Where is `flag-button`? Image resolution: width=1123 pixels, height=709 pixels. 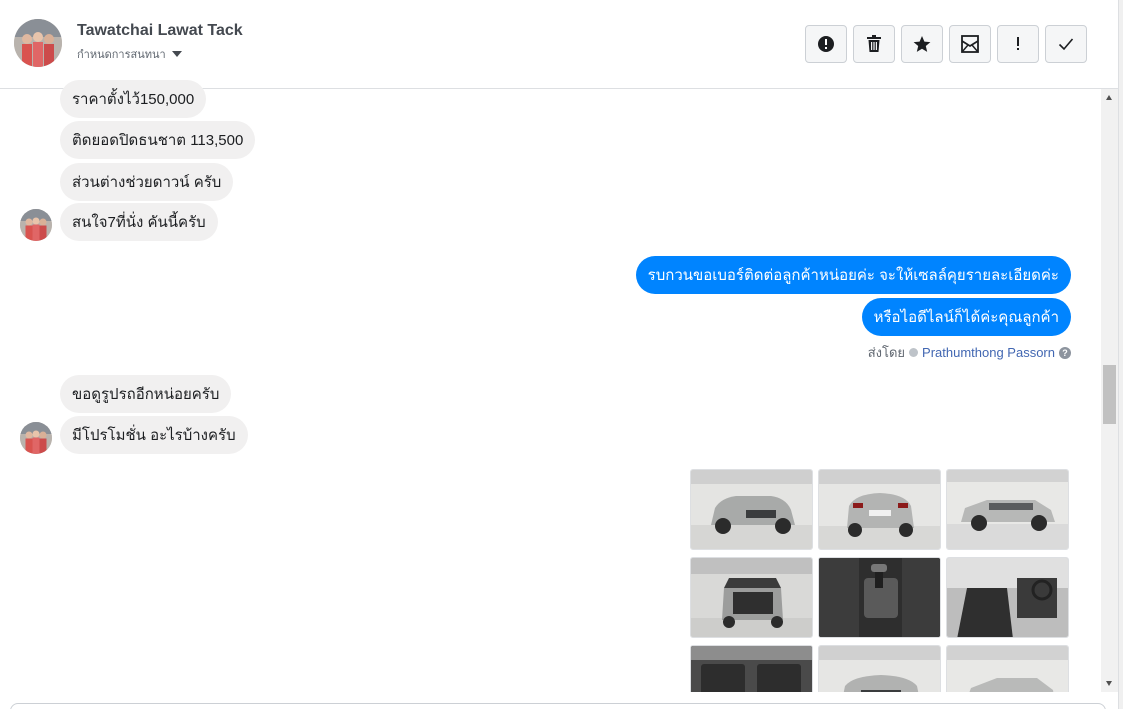 flag-button is located at coordinates (1018, 44).